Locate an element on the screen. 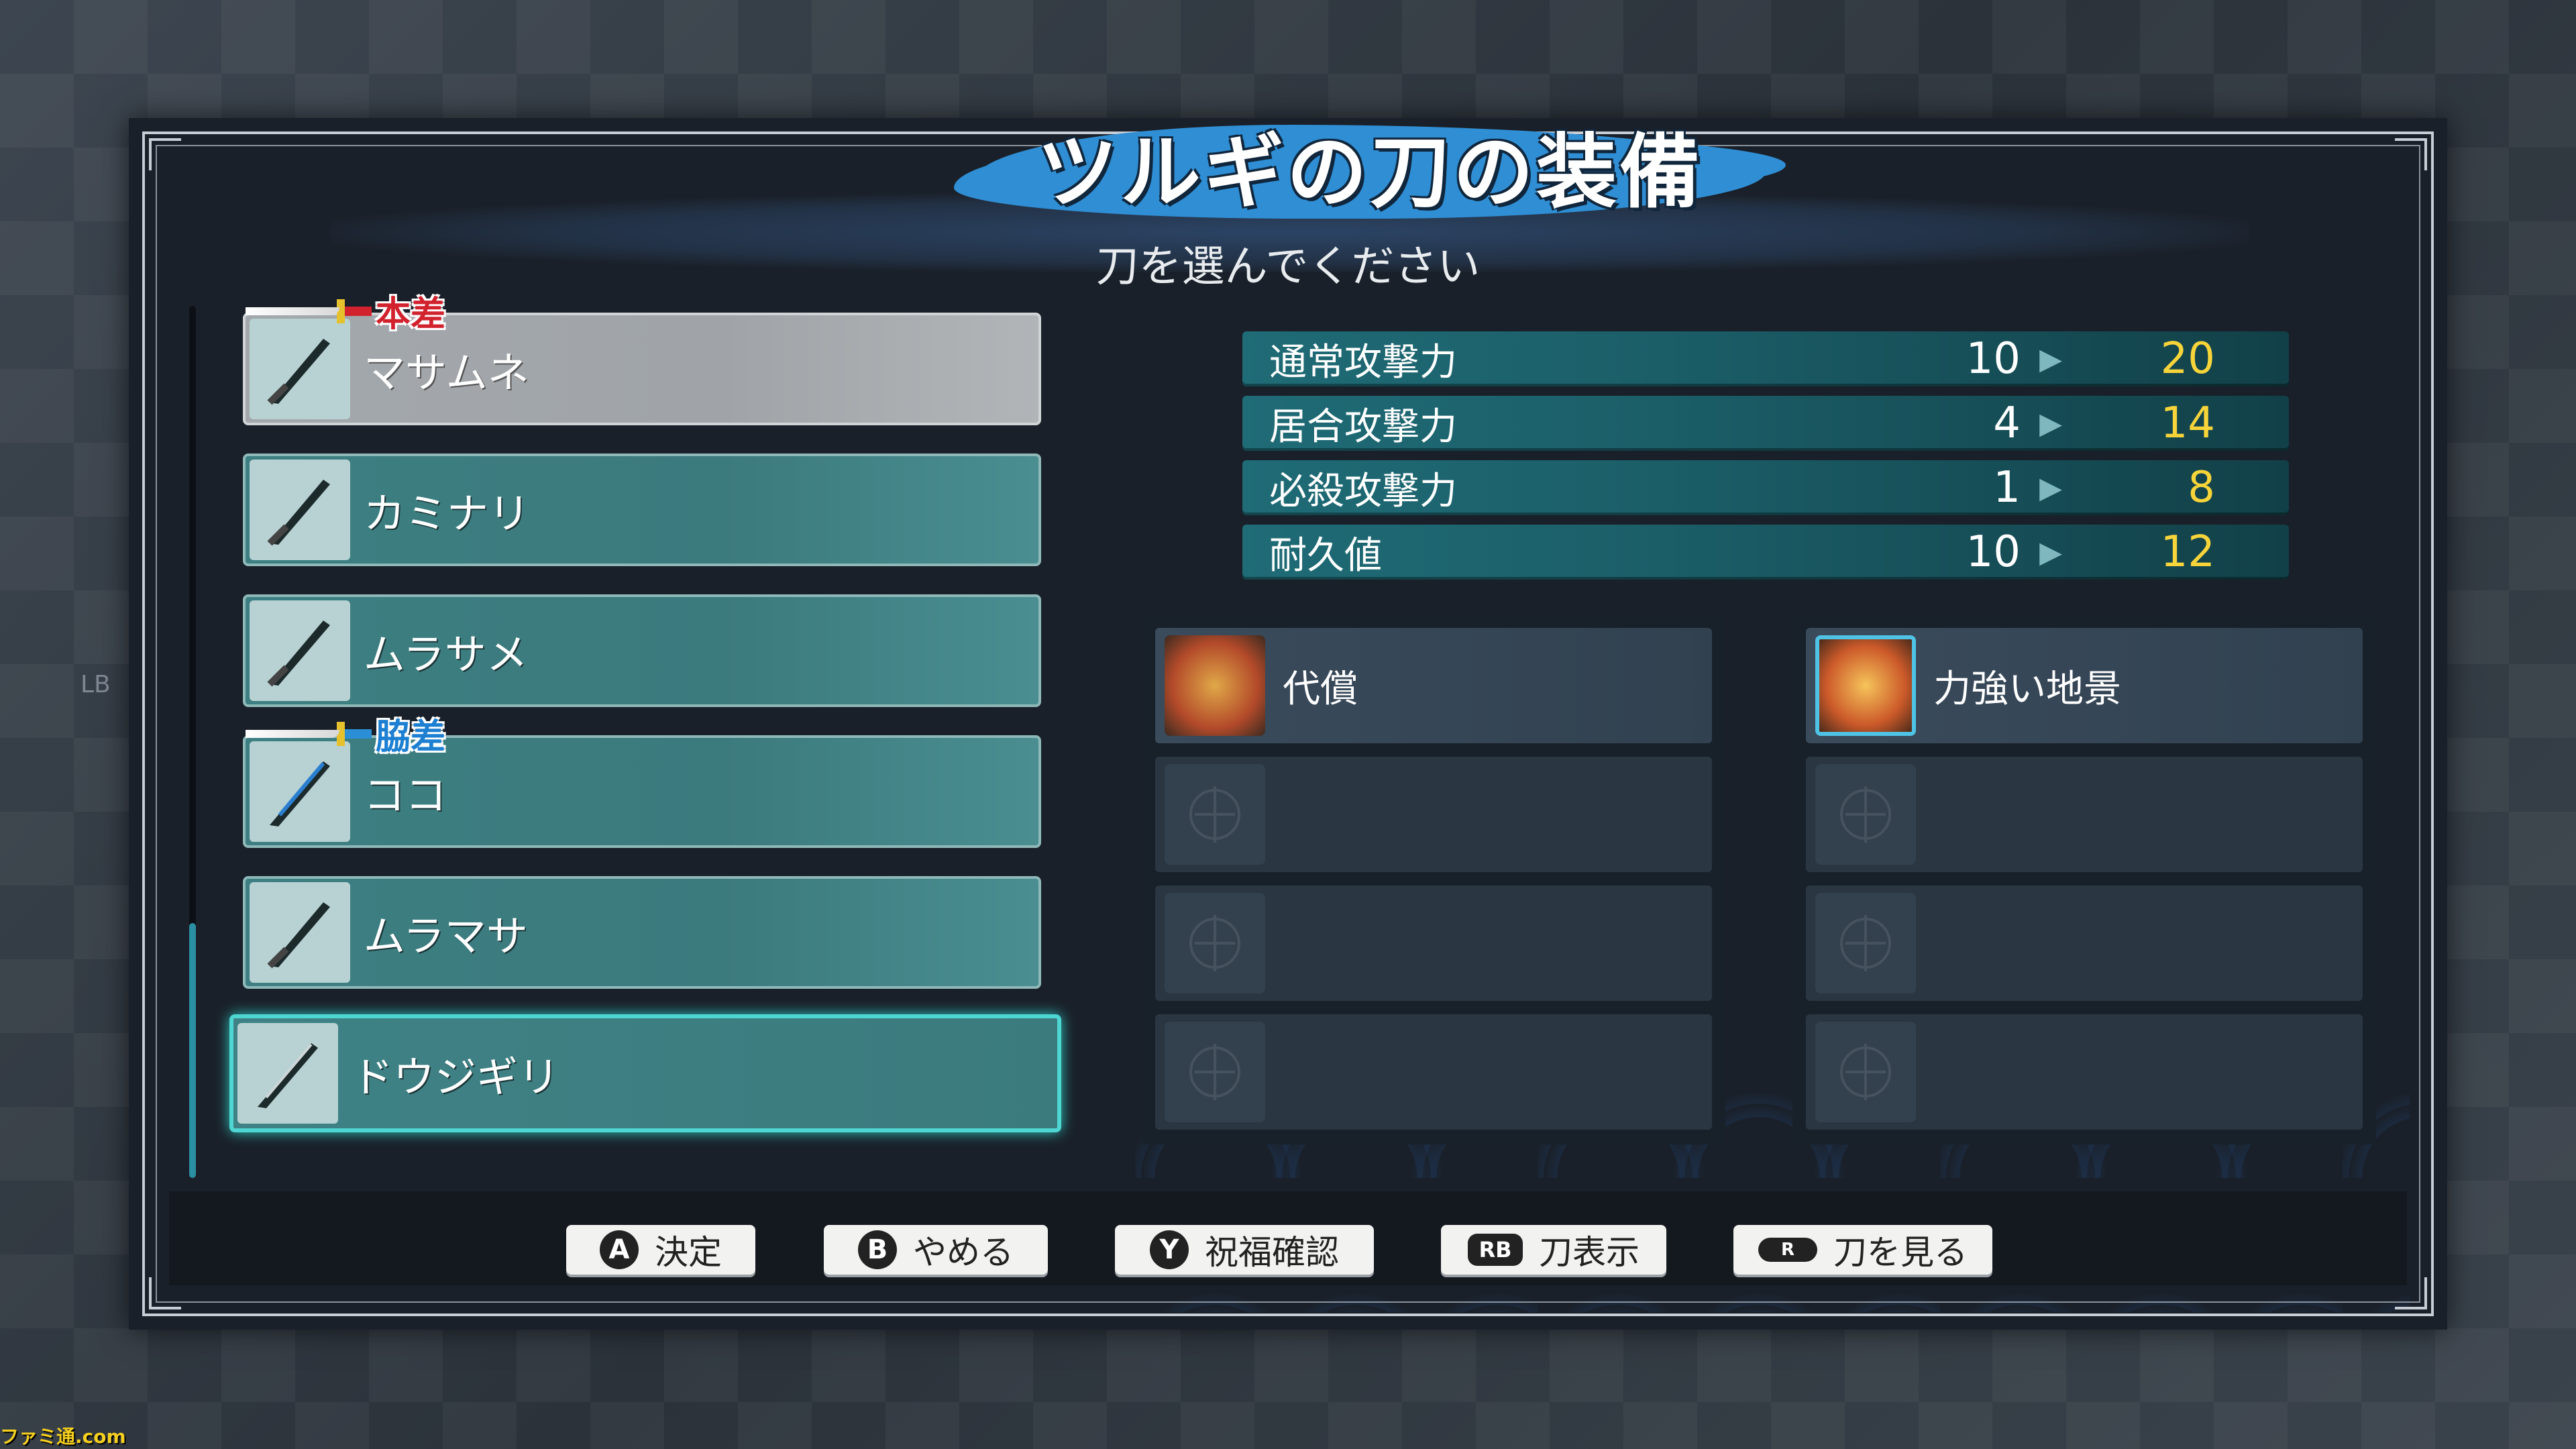 This screenshot has width=2576, height=1449. scrollbar-thumb is located at coordinates (192, 1050).